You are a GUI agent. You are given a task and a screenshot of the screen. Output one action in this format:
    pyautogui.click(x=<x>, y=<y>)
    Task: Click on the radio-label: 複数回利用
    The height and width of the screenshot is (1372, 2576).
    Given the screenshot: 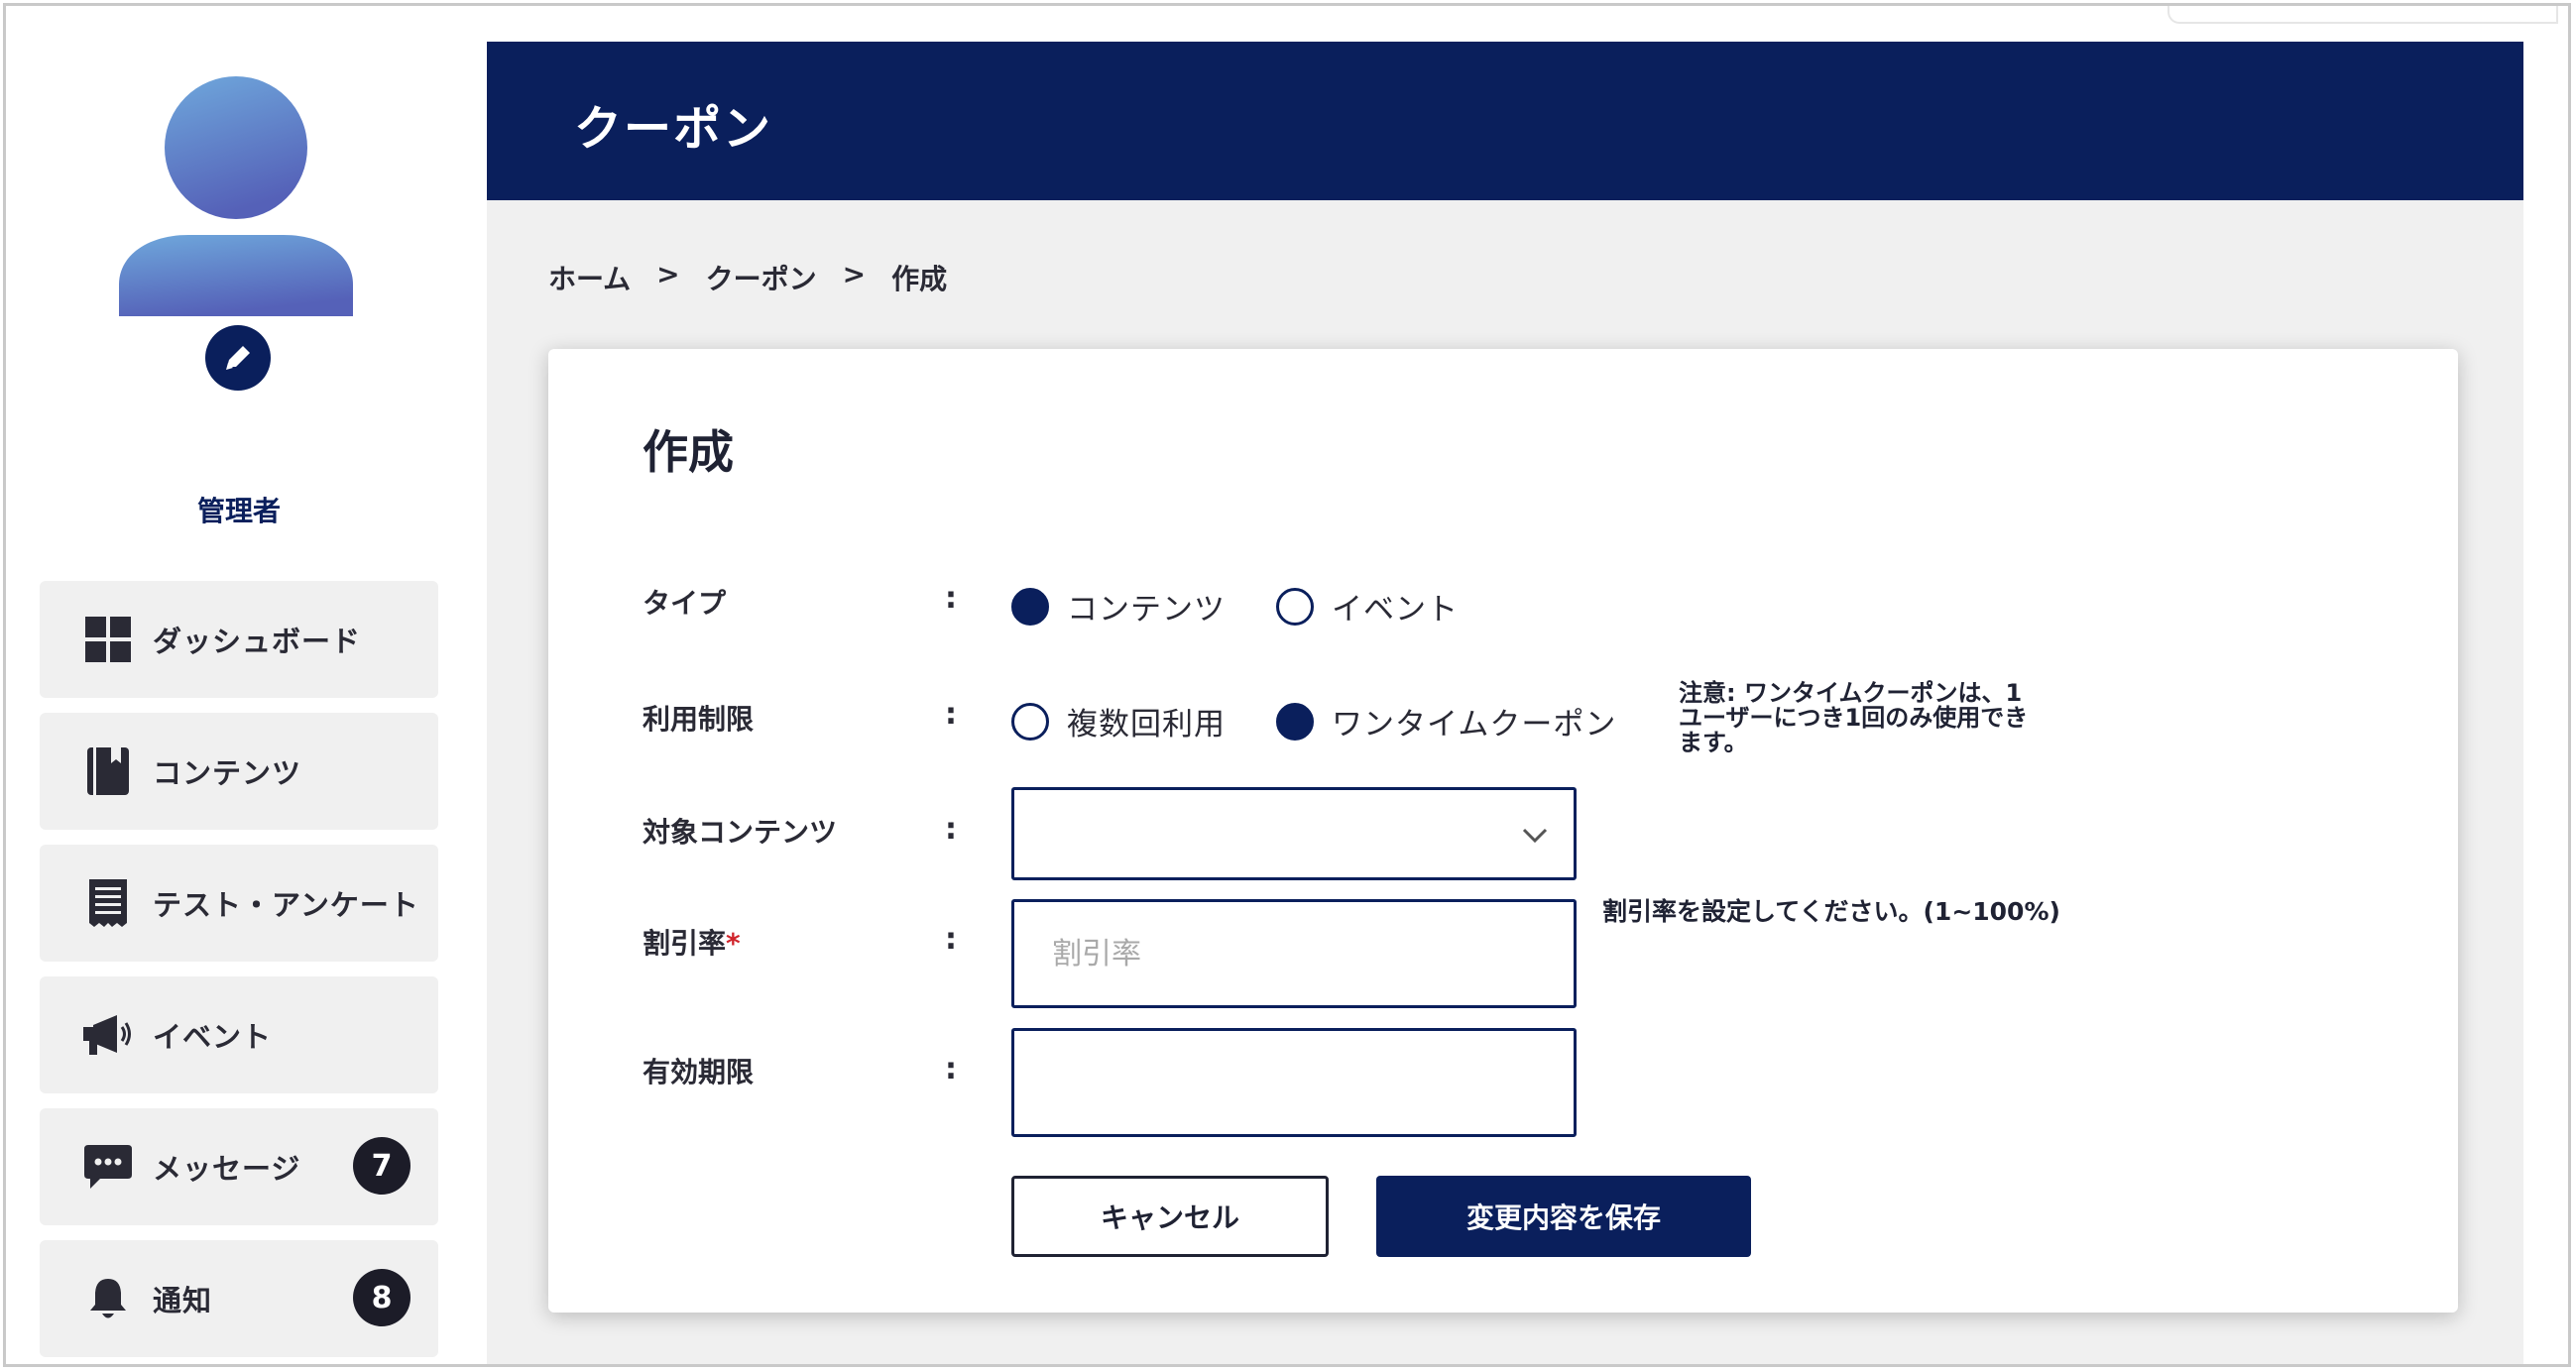 What is the action you would take?
    pyautogui.click(x=1147, y=725)
    